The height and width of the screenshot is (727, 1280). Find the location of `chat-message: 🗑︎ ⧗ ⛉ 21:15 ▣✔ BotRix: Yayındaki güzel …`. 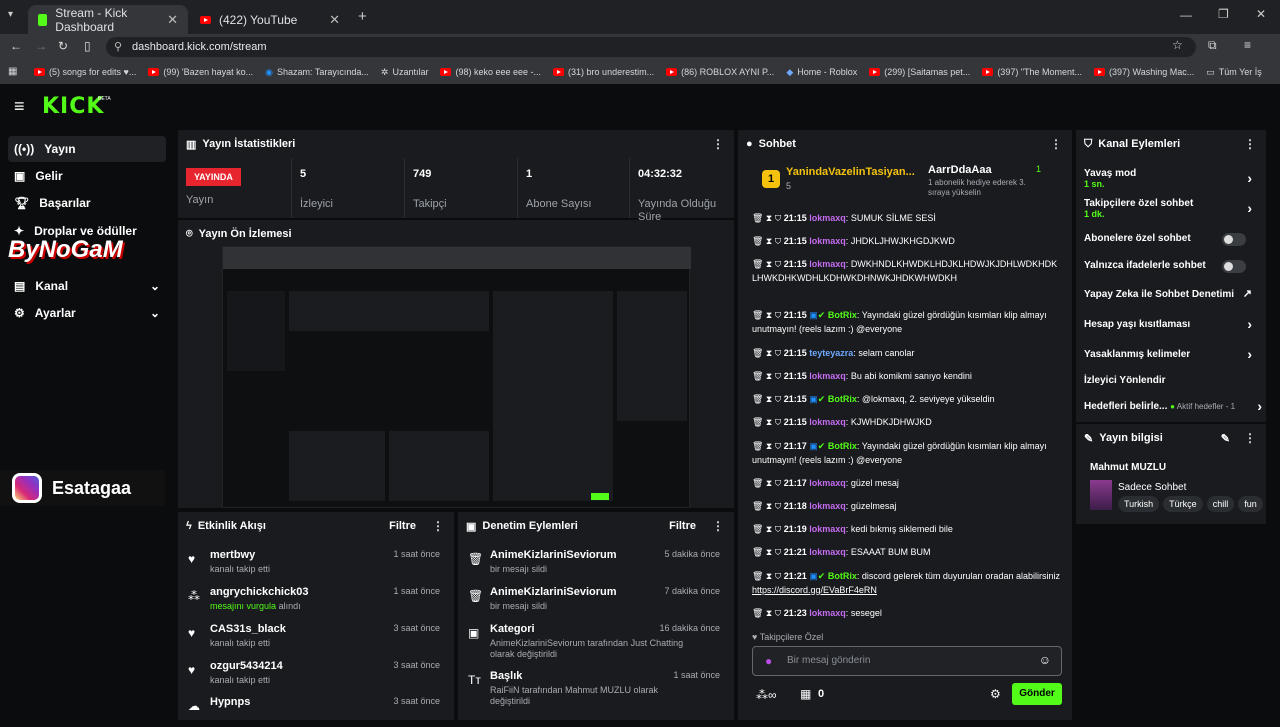

chat-message: 🗑︎ ⧗ ⛉ 21:15 ▣✔ BotRix: Yayındaki güzel … is located at coordinates (899, 322).